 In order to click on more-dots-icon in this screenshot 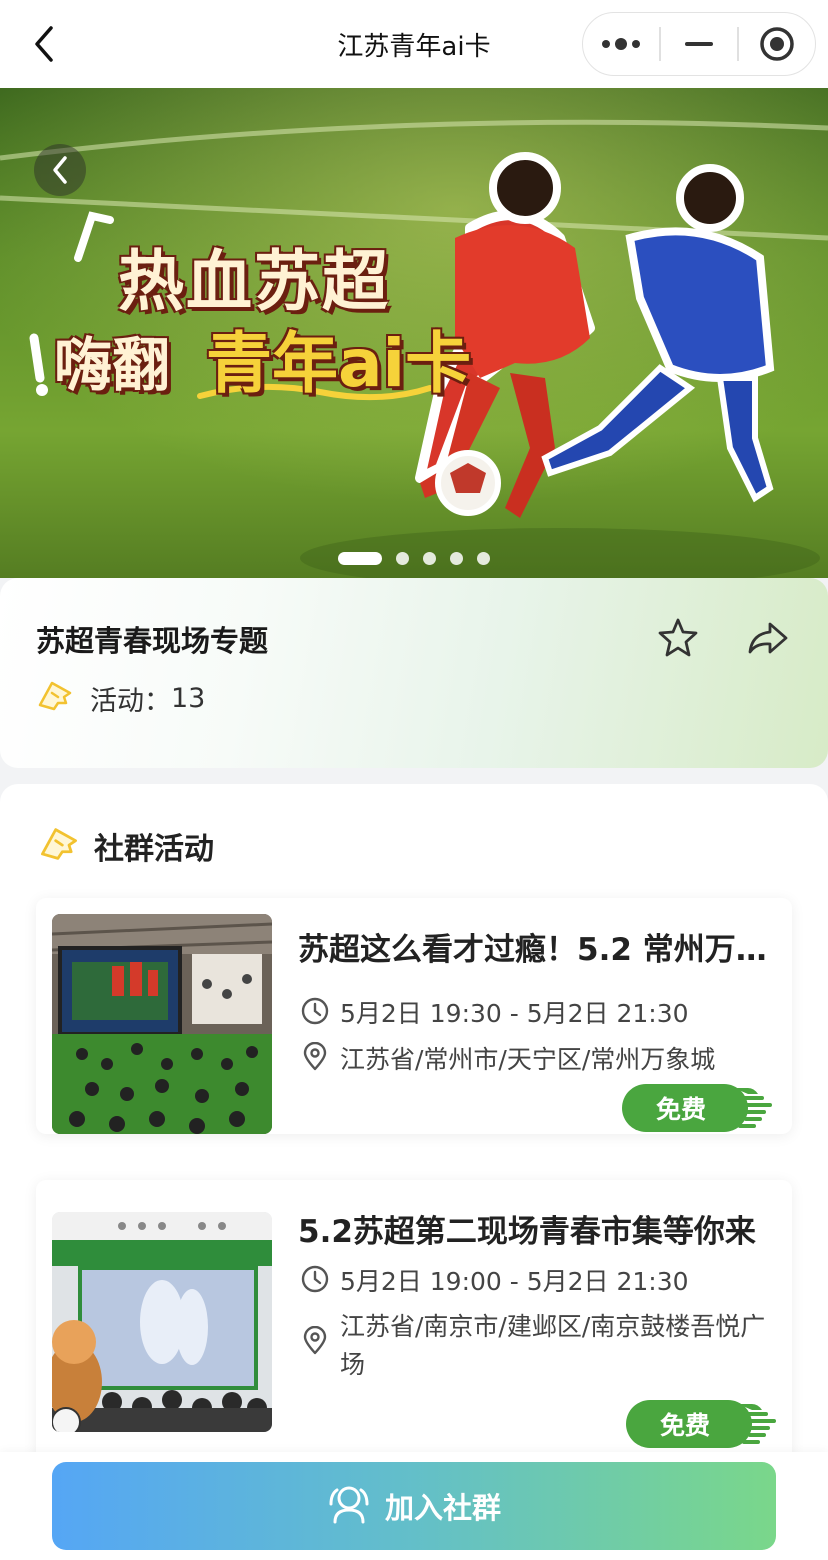, I will do `click(621, 44)`.